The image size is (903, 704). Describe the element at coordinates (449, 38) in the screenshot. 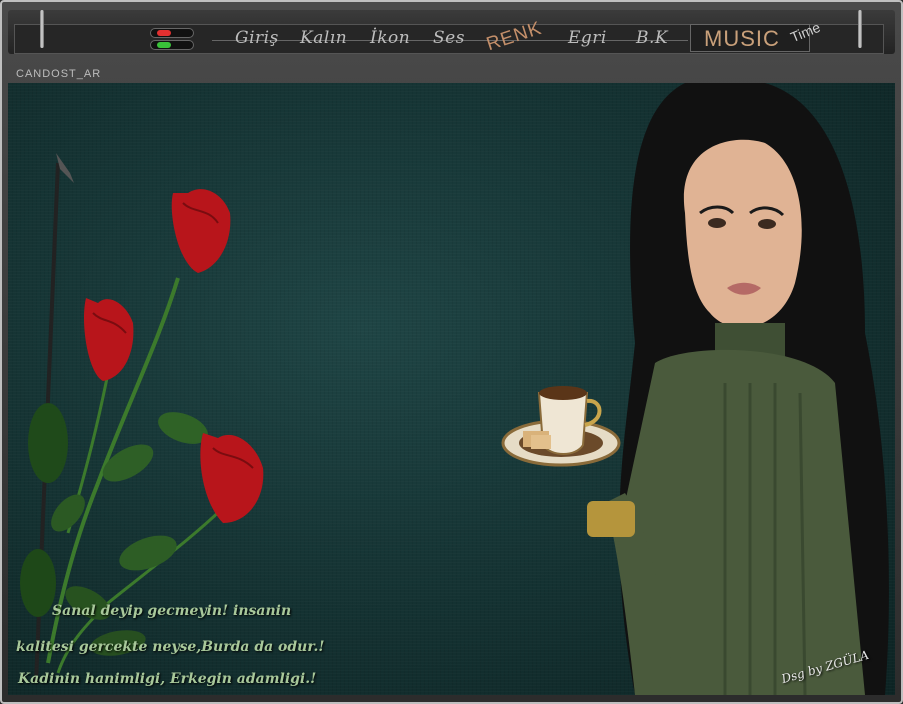

I see `menu-ses: Ses` at that location.